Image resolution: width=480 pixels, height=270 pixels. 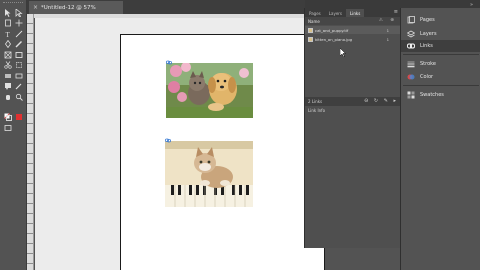 I want to click on link-name: kitten_on_piano.jpg, so click(x=334, y=39).